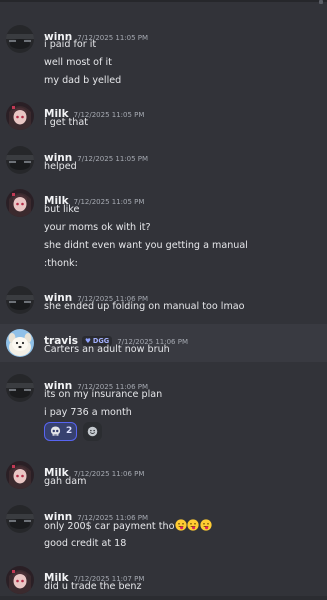  What do you see at coordinates (163, 4) in the screenshot?
I see `scroll-top-edge` at bounding box center [163, 4].